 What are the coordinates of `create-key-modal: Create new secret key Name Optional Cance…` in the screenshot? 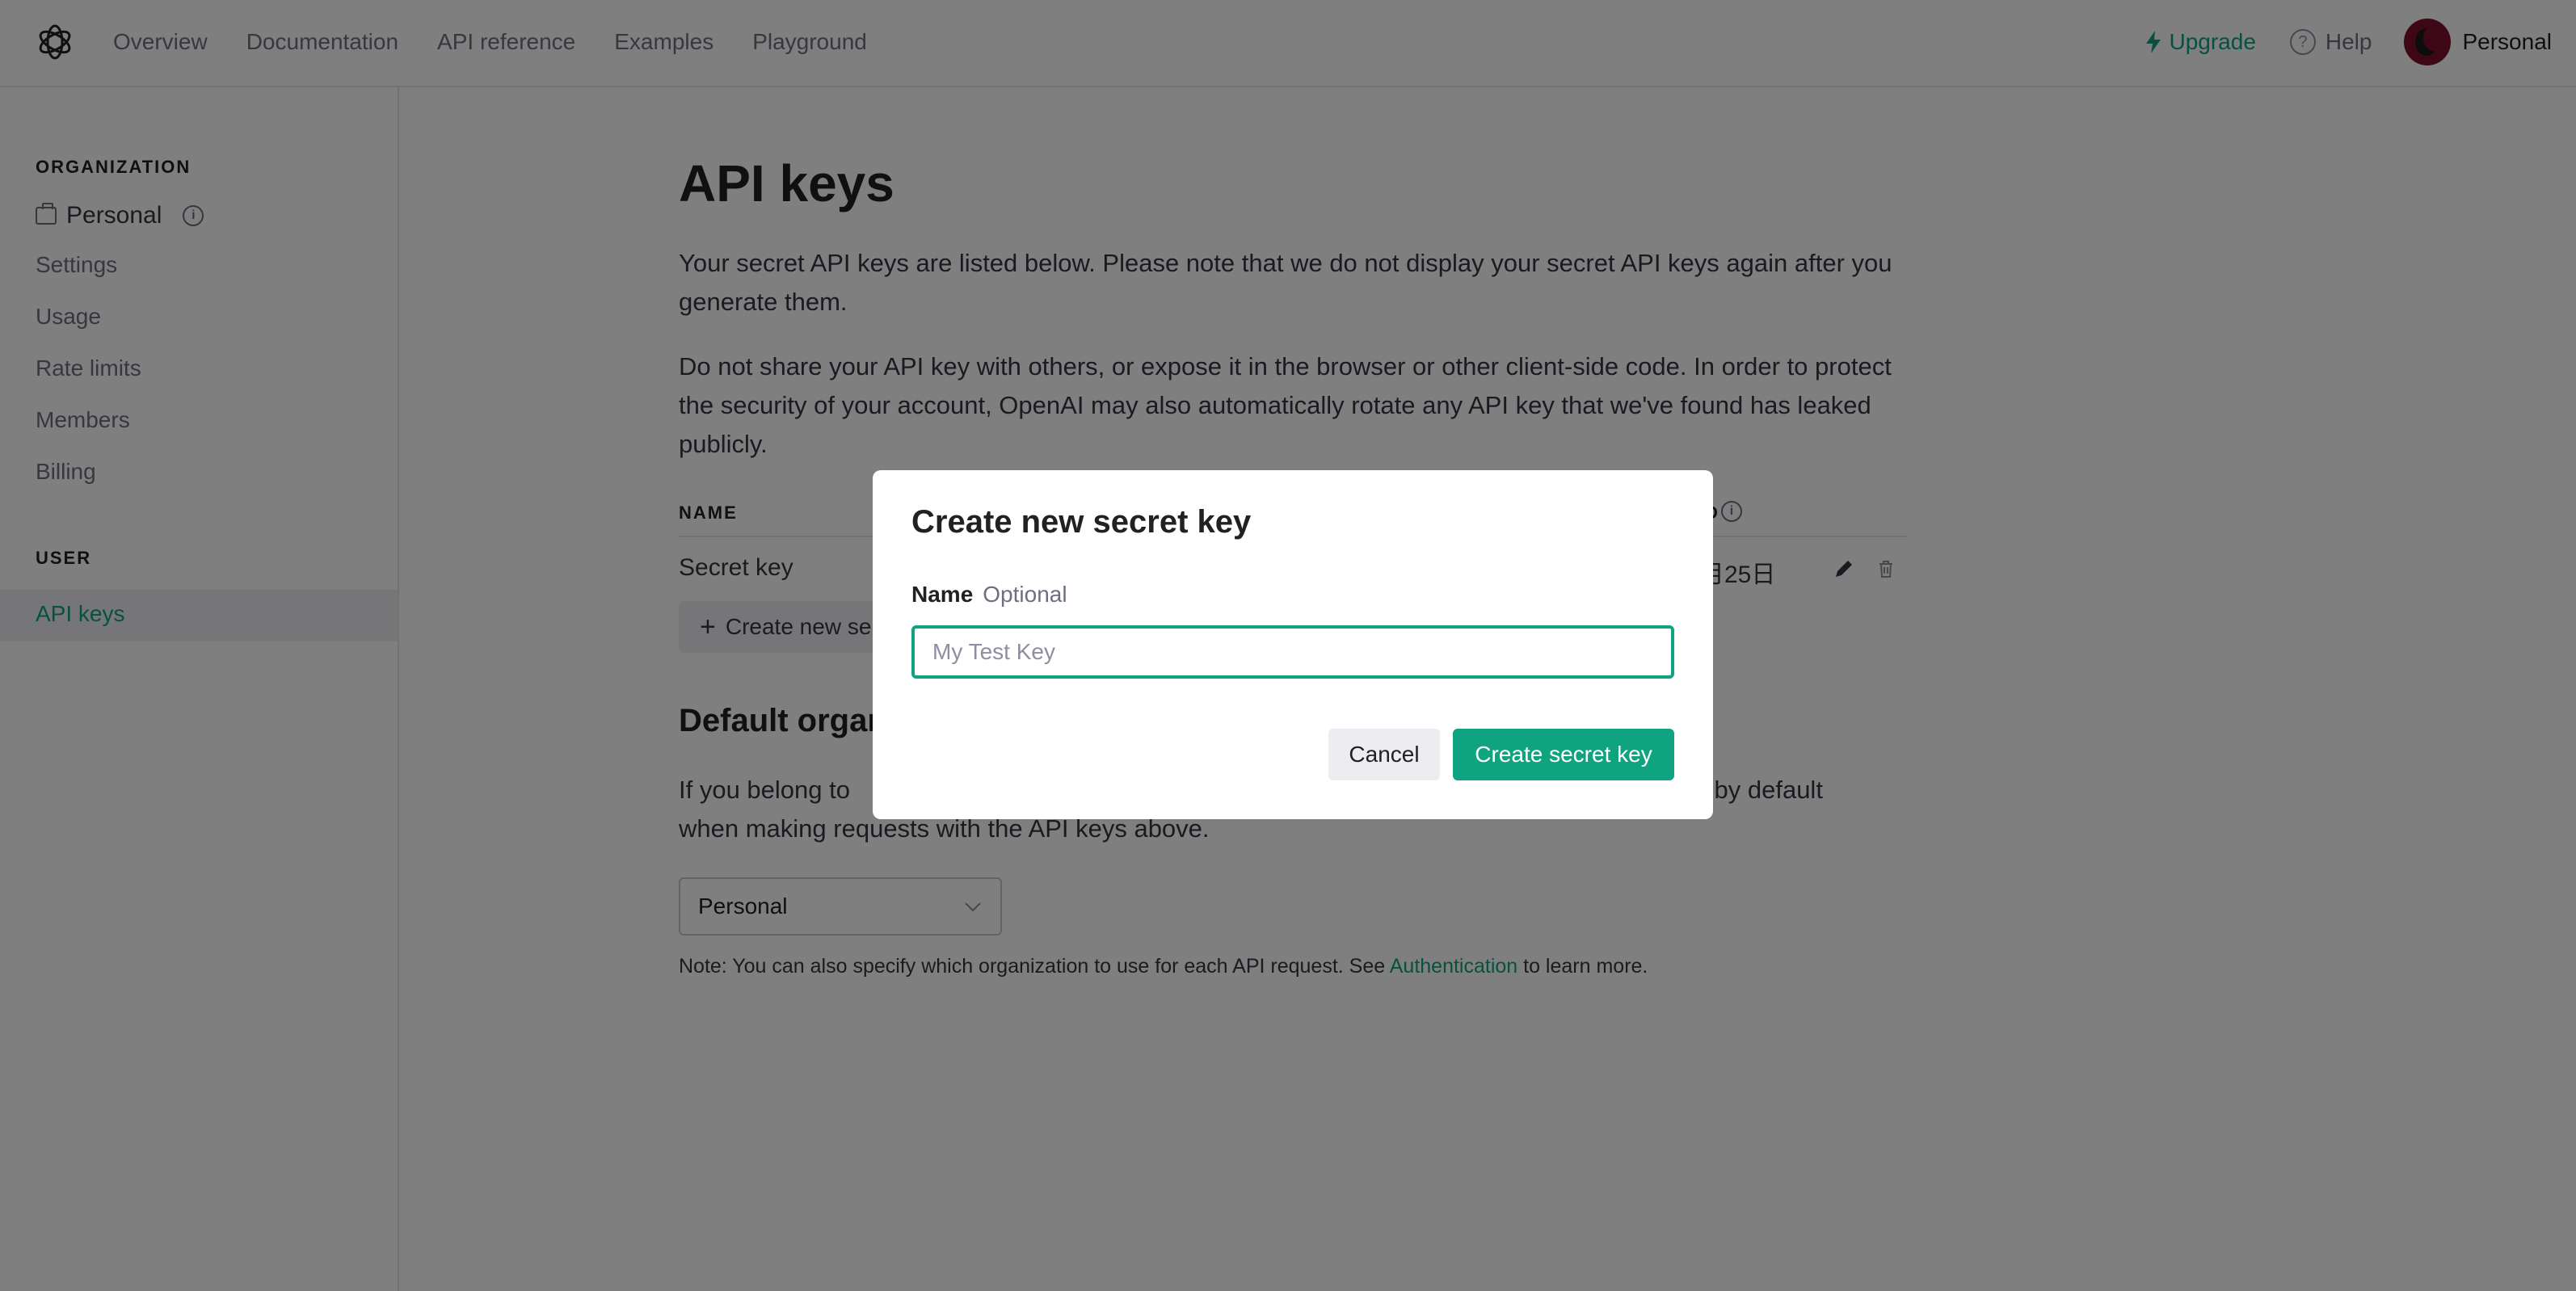 It's located at (1293, 644).